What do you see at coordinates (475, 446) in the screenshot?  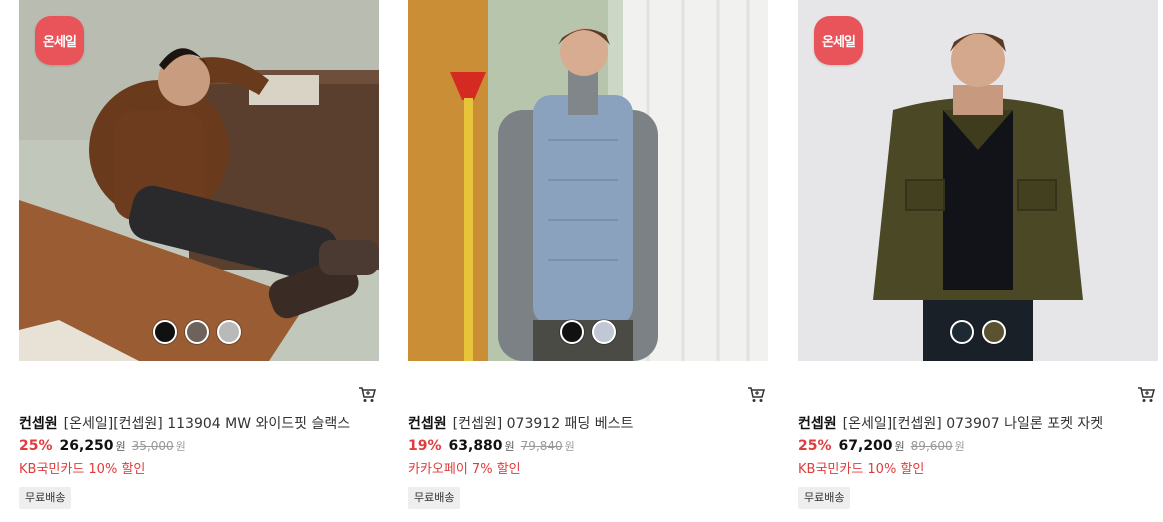 I see `sale-price: 63,880` at bounding box center [475, 446].